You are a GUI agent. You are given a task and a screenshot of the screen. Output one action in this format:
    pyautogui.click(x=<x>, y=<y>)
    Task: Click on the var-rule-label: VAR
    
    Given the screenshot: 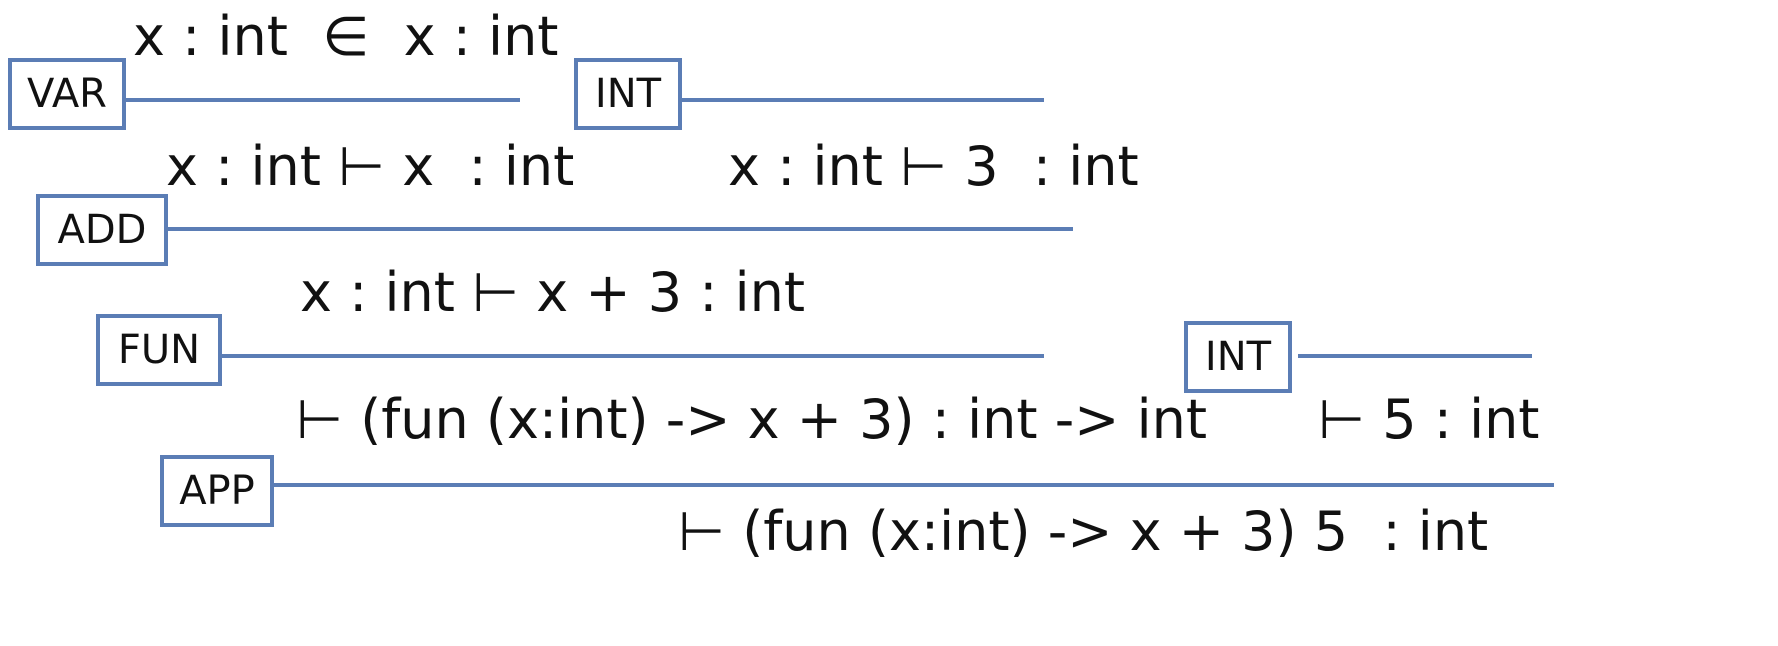 What is the action you would take?
    pyautogui.click(x=67, y=94)
    